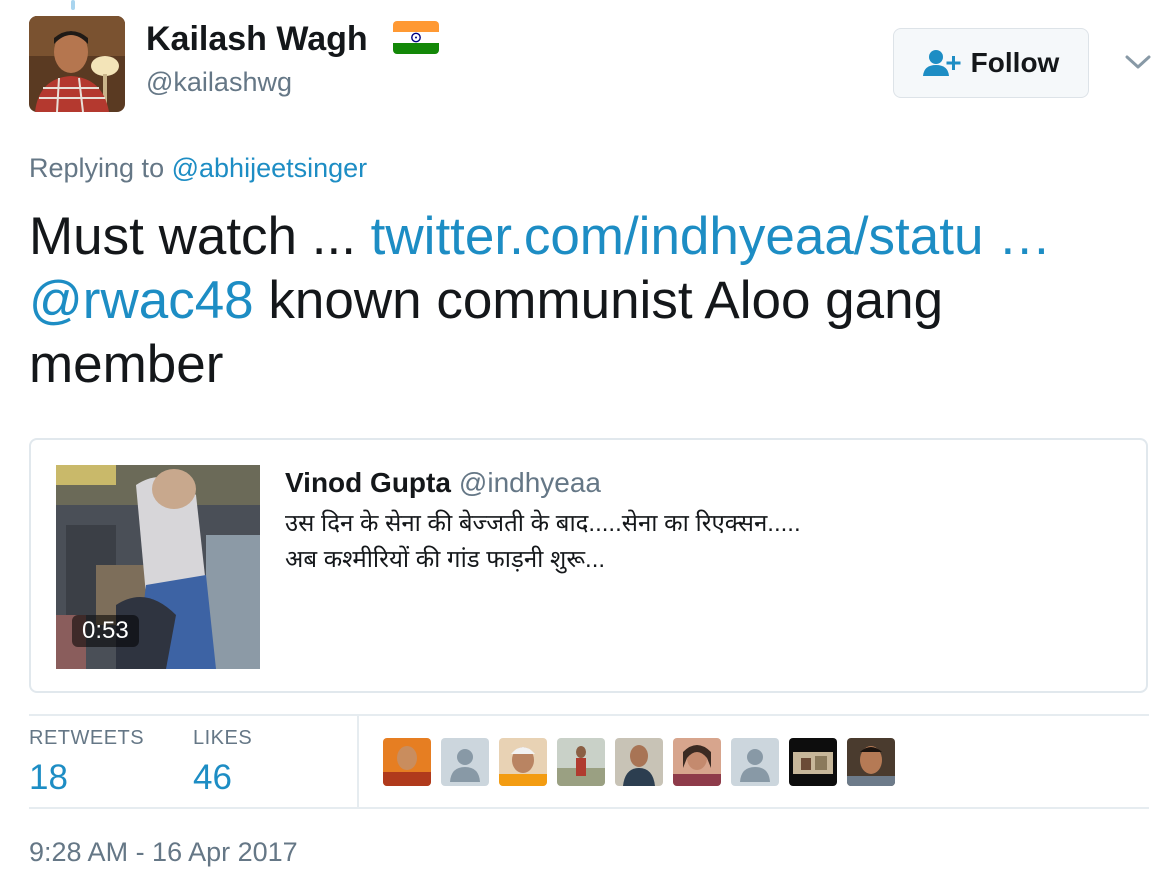 This screenshot has width=1159, height=885. Describe the element at coordinates (163, 852) in the screenshot. I see `tweet-timestamp: 9:28 AM - 16 Apr 2017` at that location.